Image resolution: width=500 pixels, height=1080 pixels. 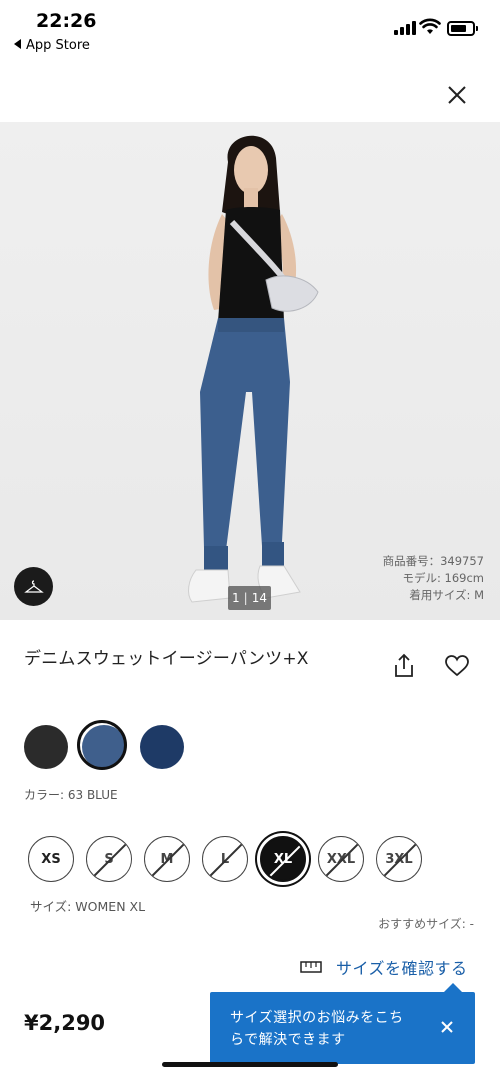 I want to click on favorite-heart-button, so click(x=457, y=666).